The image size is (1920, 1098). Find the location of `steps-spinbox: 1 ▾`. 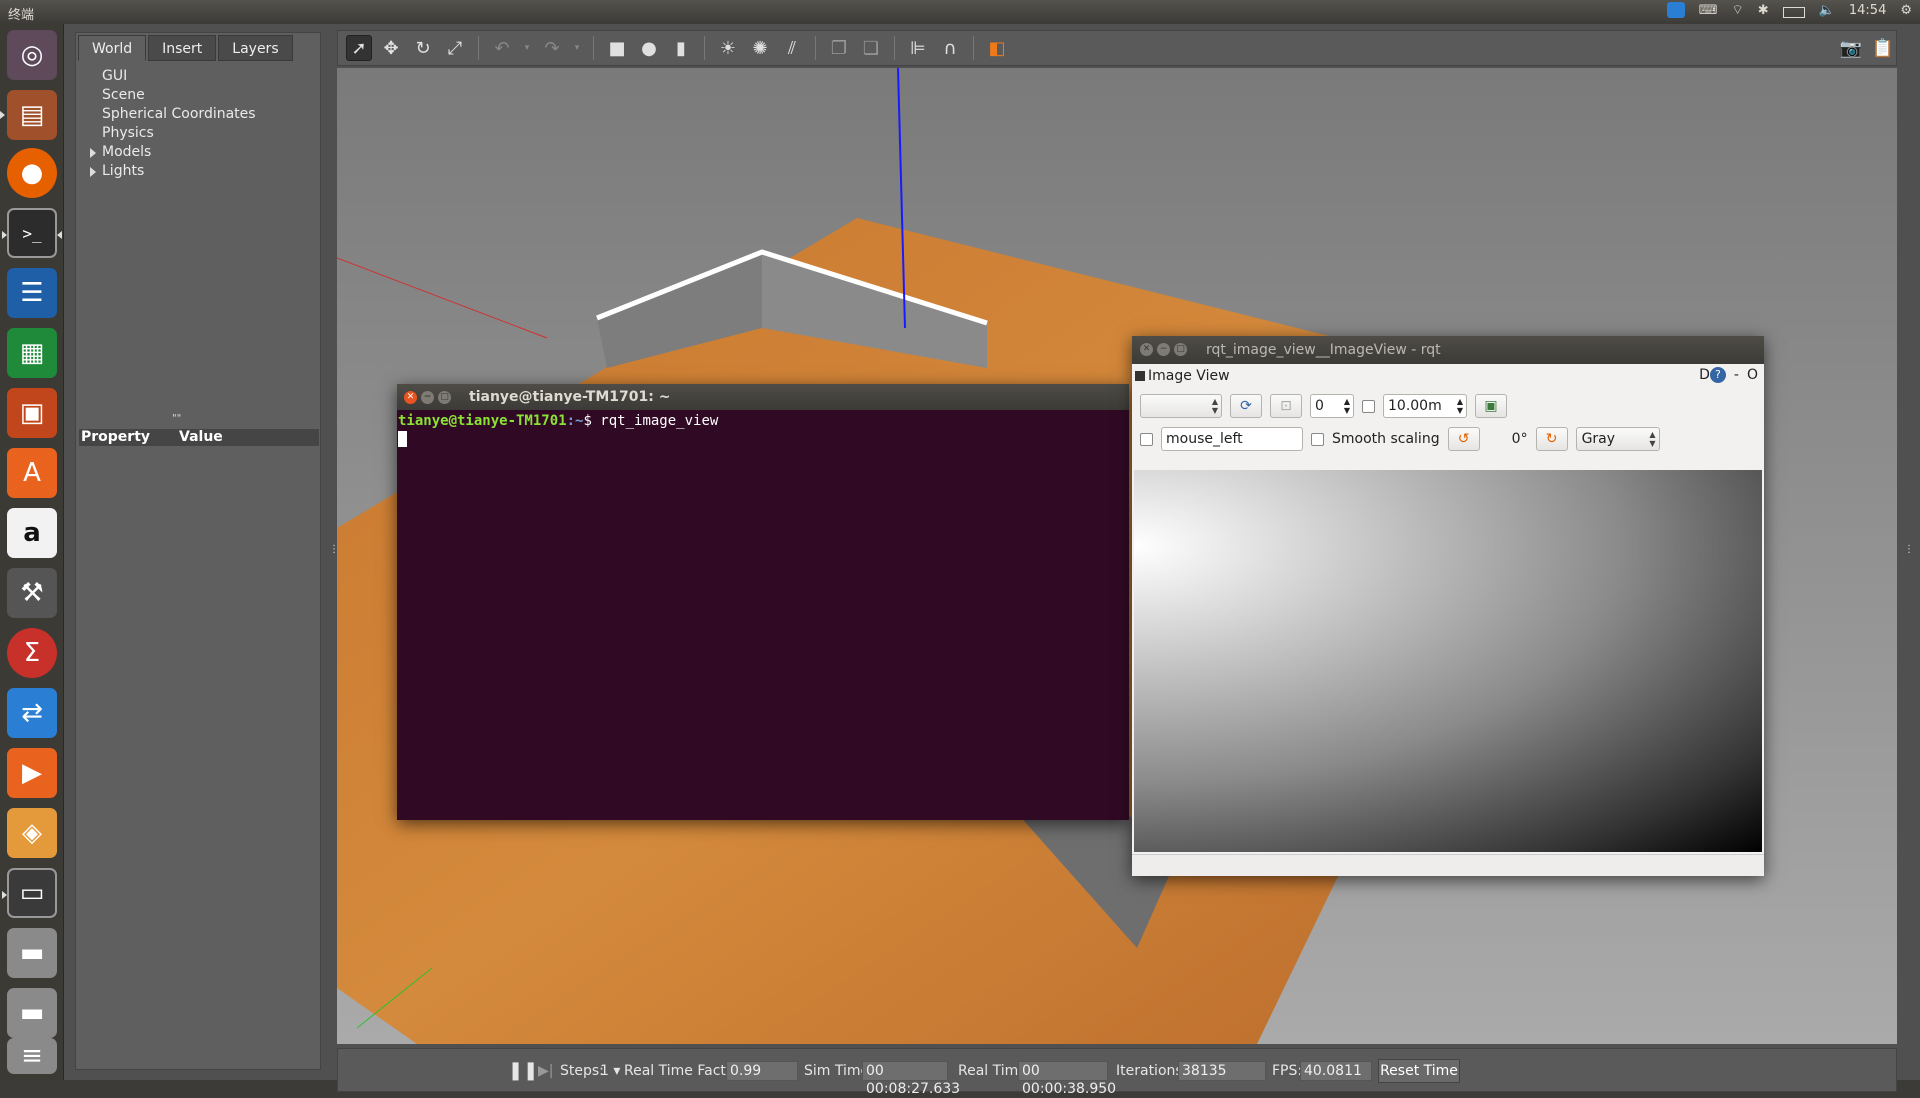

steps-spinbox: 1 ▾ is located at coordinates (610, 1071).